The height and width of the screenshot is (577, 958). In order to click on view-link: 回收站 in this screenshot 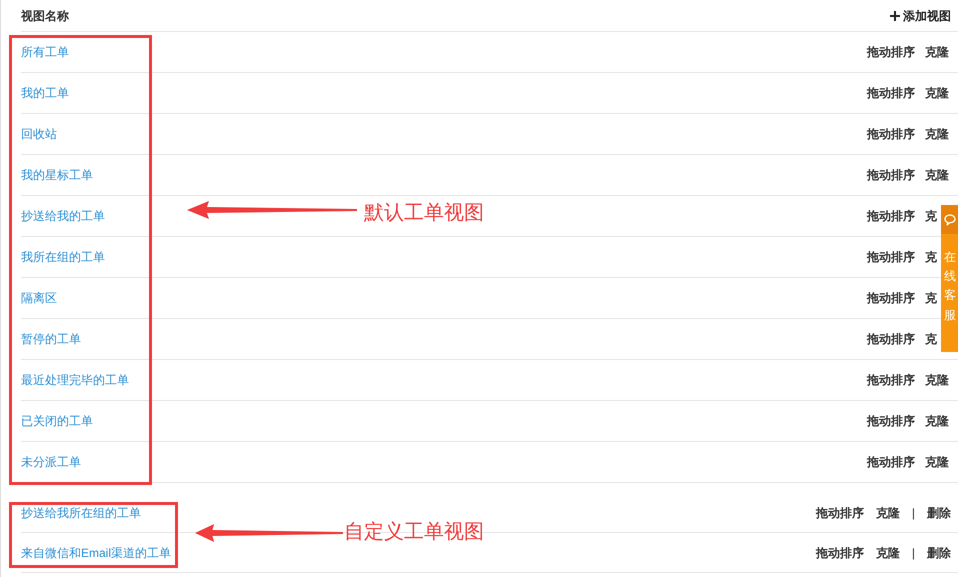, I will do `click(39, 134)`.